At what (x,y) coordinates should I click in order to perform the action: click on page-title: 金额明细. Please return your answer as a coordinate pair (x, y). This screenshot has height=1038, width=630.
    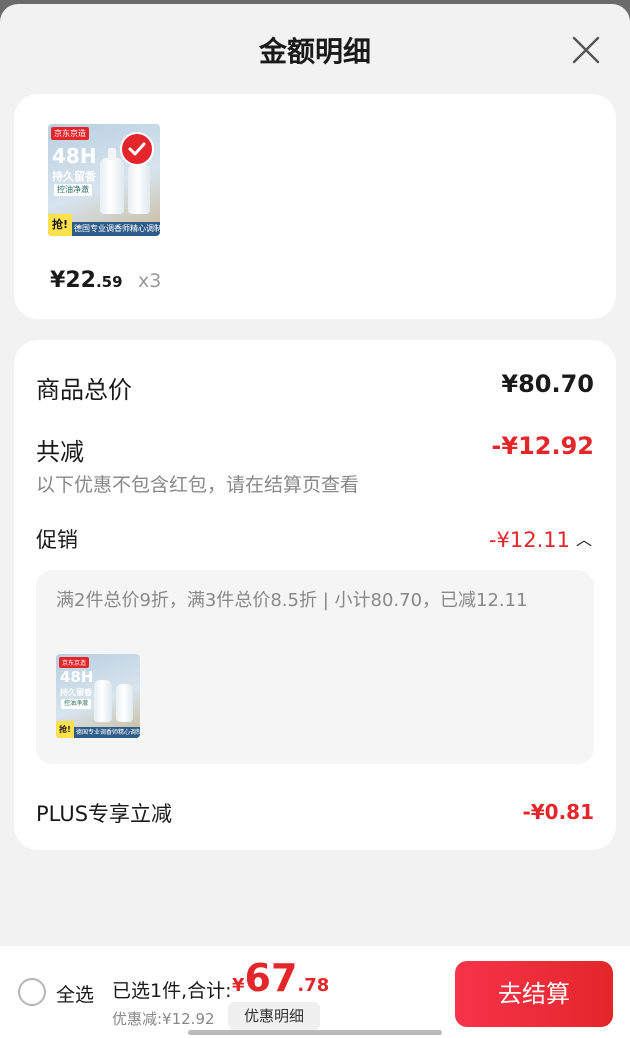
    Looking at the image, I should click on (314, 51).